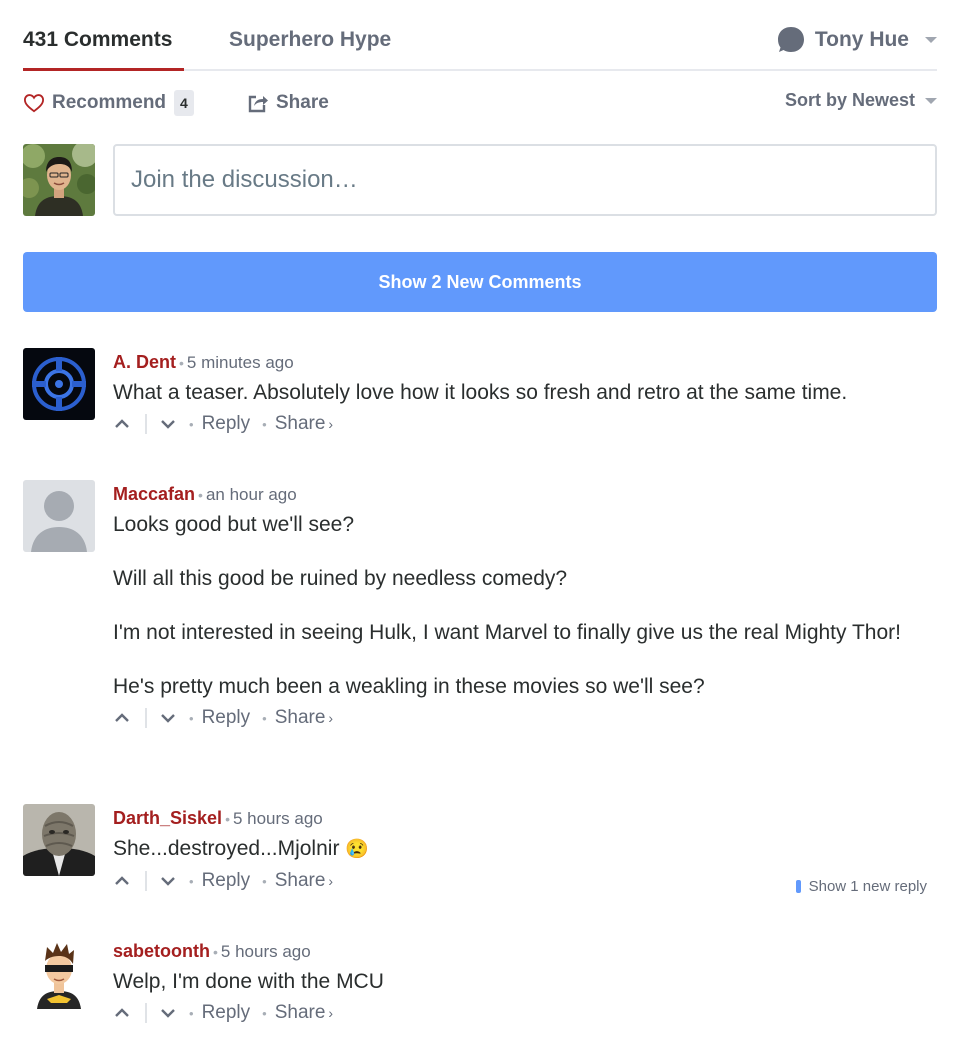 This screenshot has height=1049, width=958. I want to click on comment-author: Darth_Siskel, so click(167, 818).